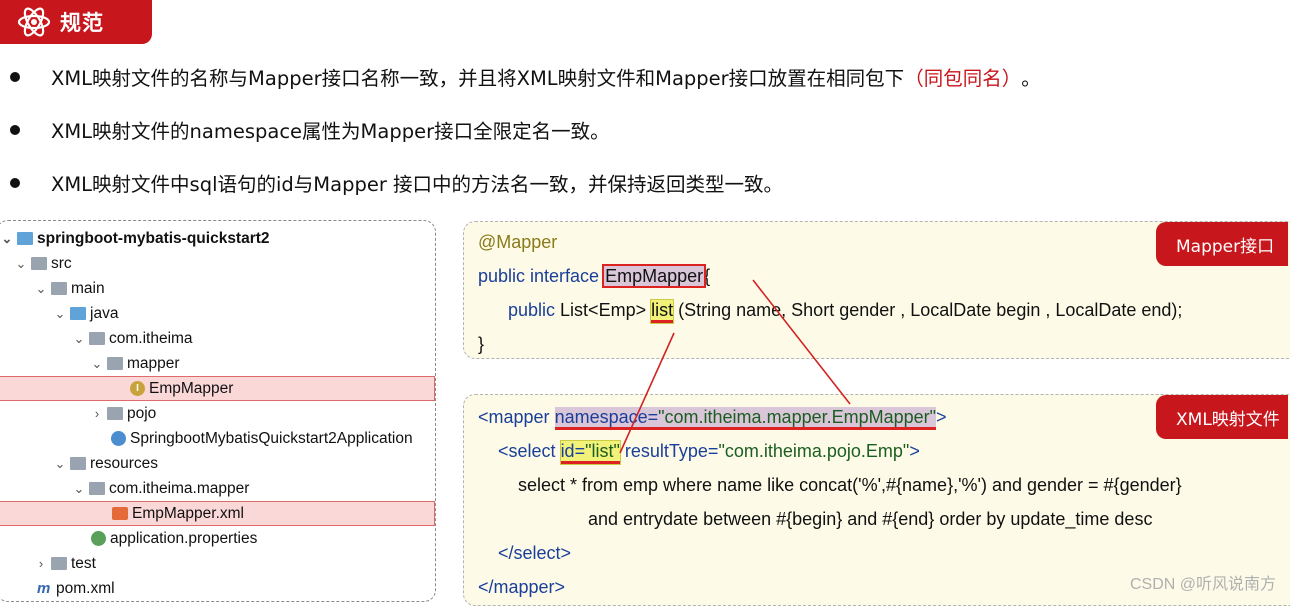  I want to click on brace: }, so click(481, 344).